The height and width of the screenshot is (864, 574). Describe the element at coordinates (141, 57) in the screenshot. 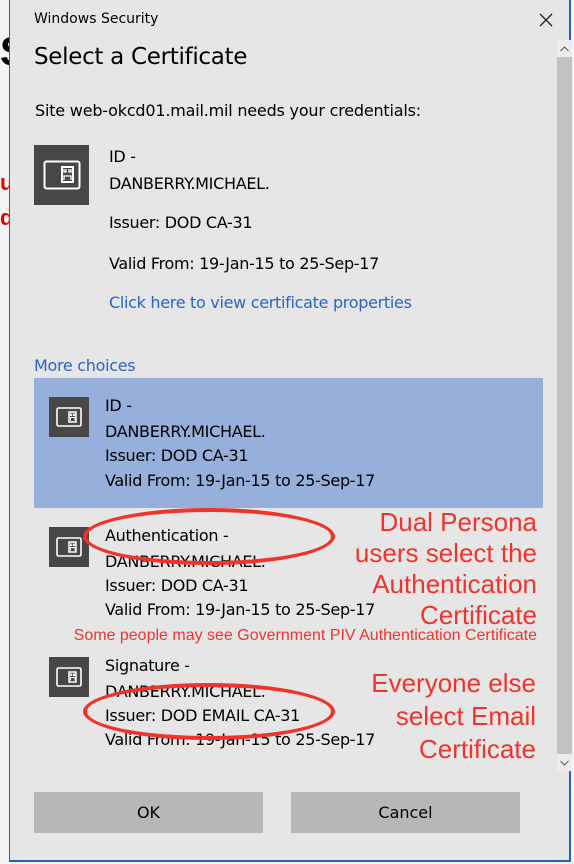

I see `dialog-heading: Select a Certificate` at that location.